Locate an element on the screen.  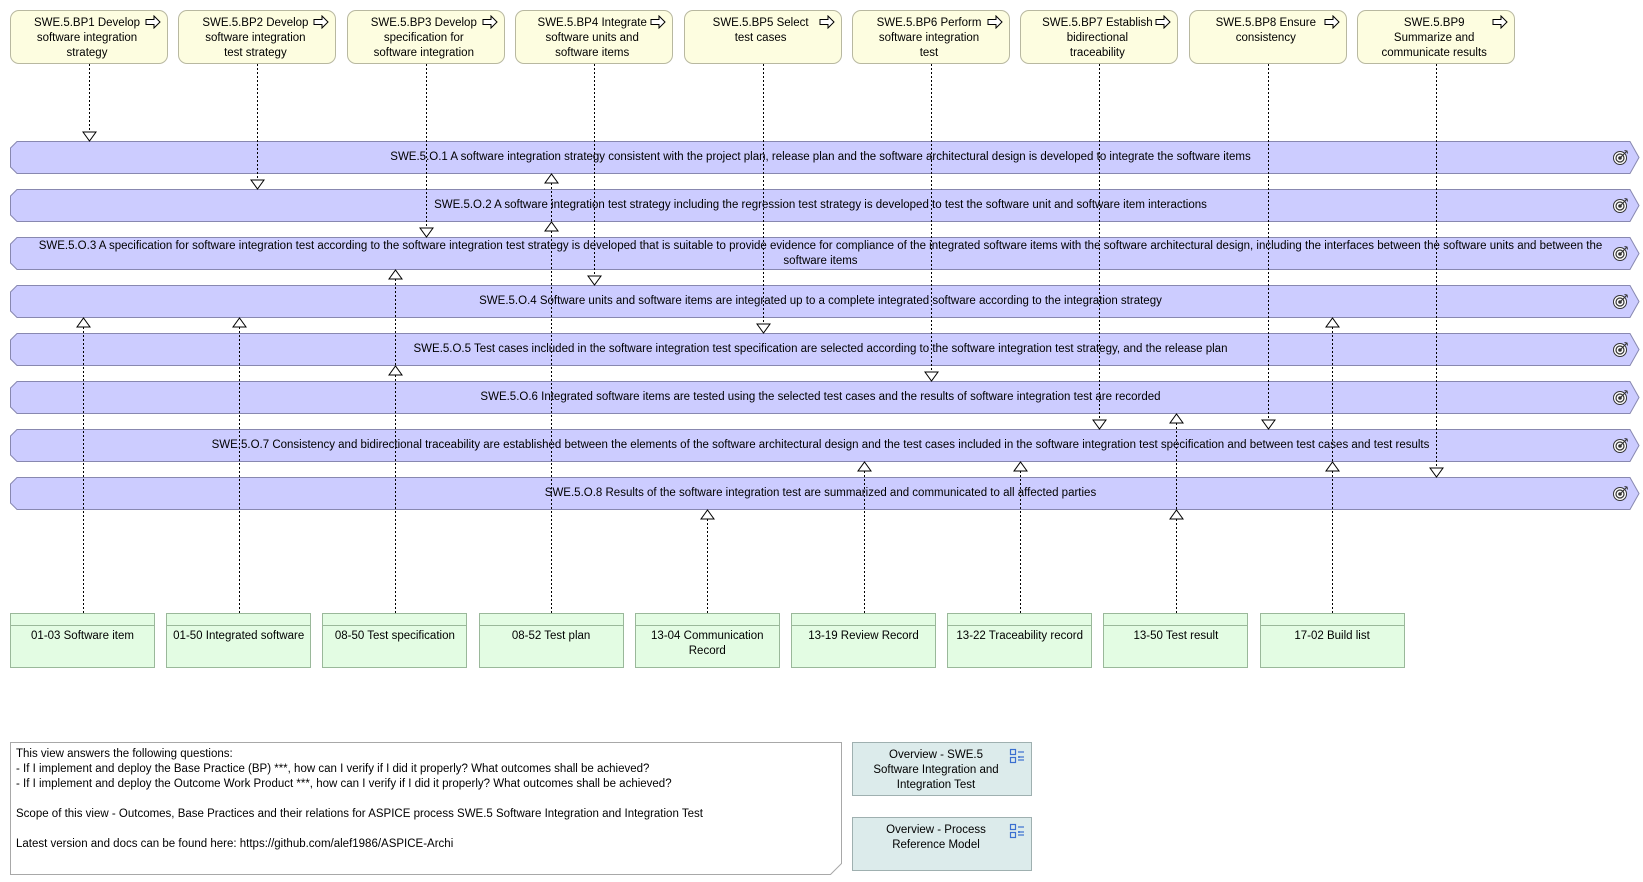
work-product-label: 13-22 Traceability record is located at coordinates (1019, 636).